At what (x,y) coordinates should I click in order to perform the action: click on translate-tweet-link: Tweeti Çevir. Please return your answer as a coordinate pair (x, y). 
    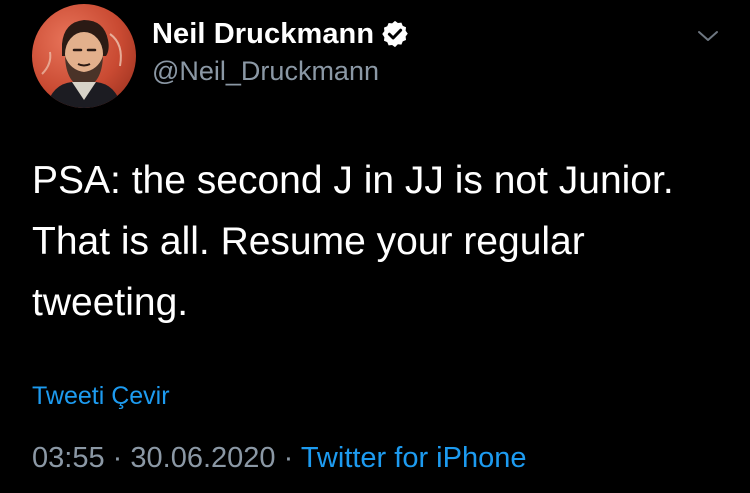
    Looking at the image, I should click on (101, 396).